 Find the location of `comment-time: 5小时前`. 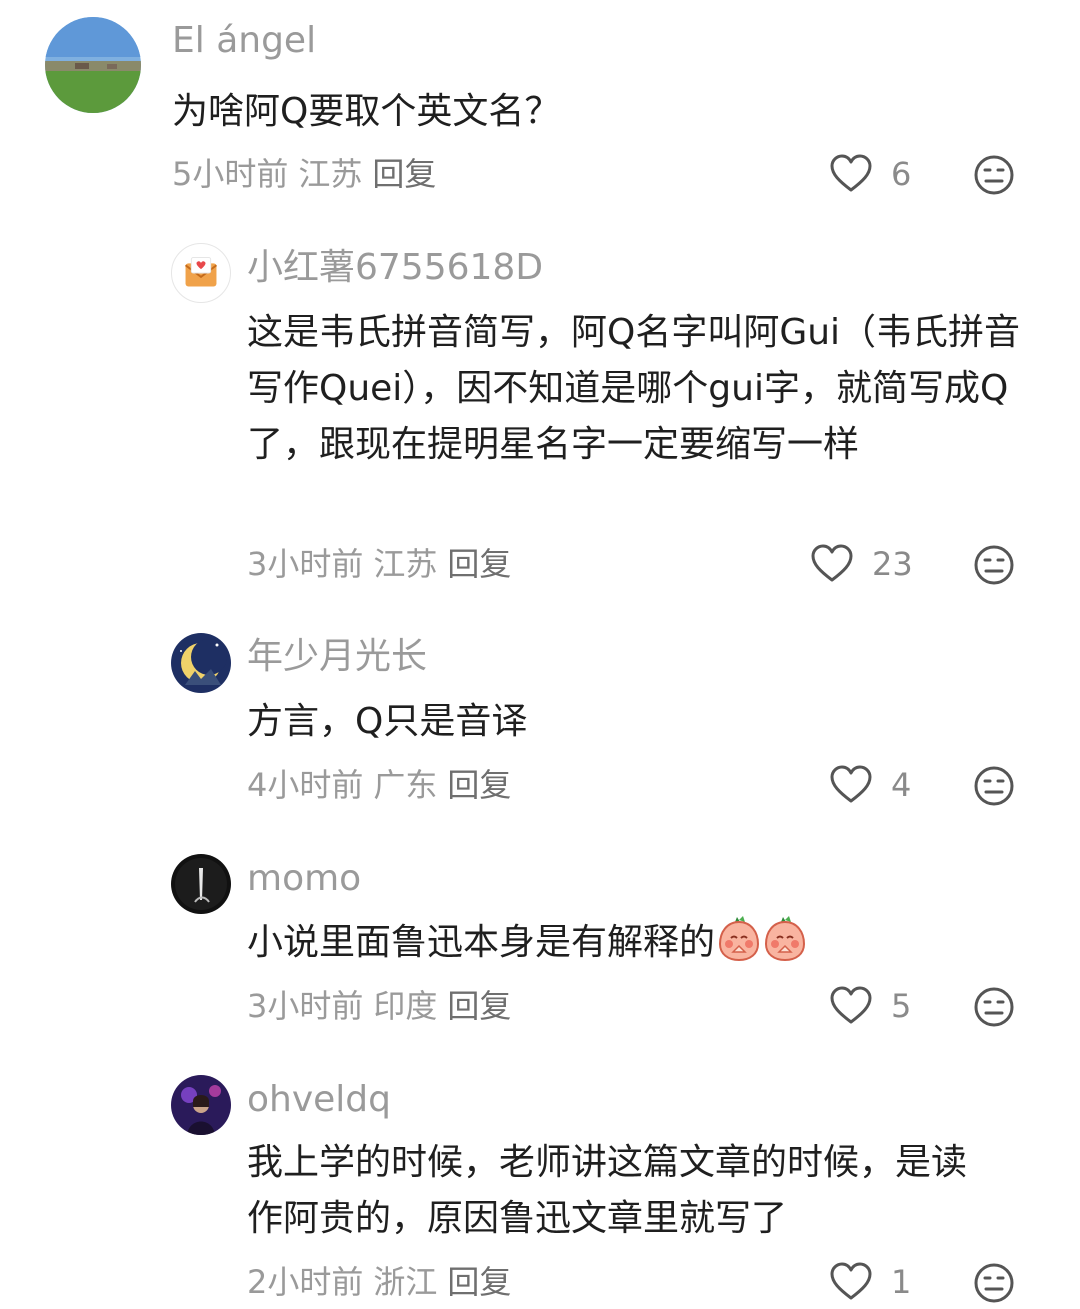

comment-time: 5小时前 is located at coordinates (230, 174).